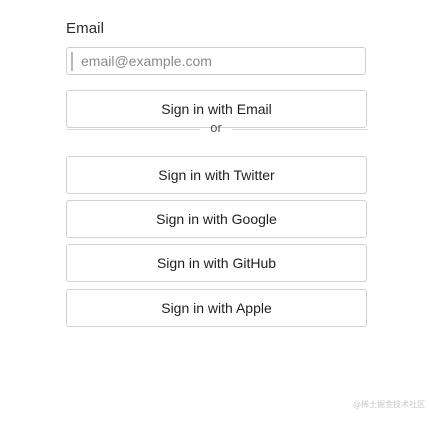 The width and height of the screenshot is (429, 430). I want to click on divider-text: or, so click(216, 127).